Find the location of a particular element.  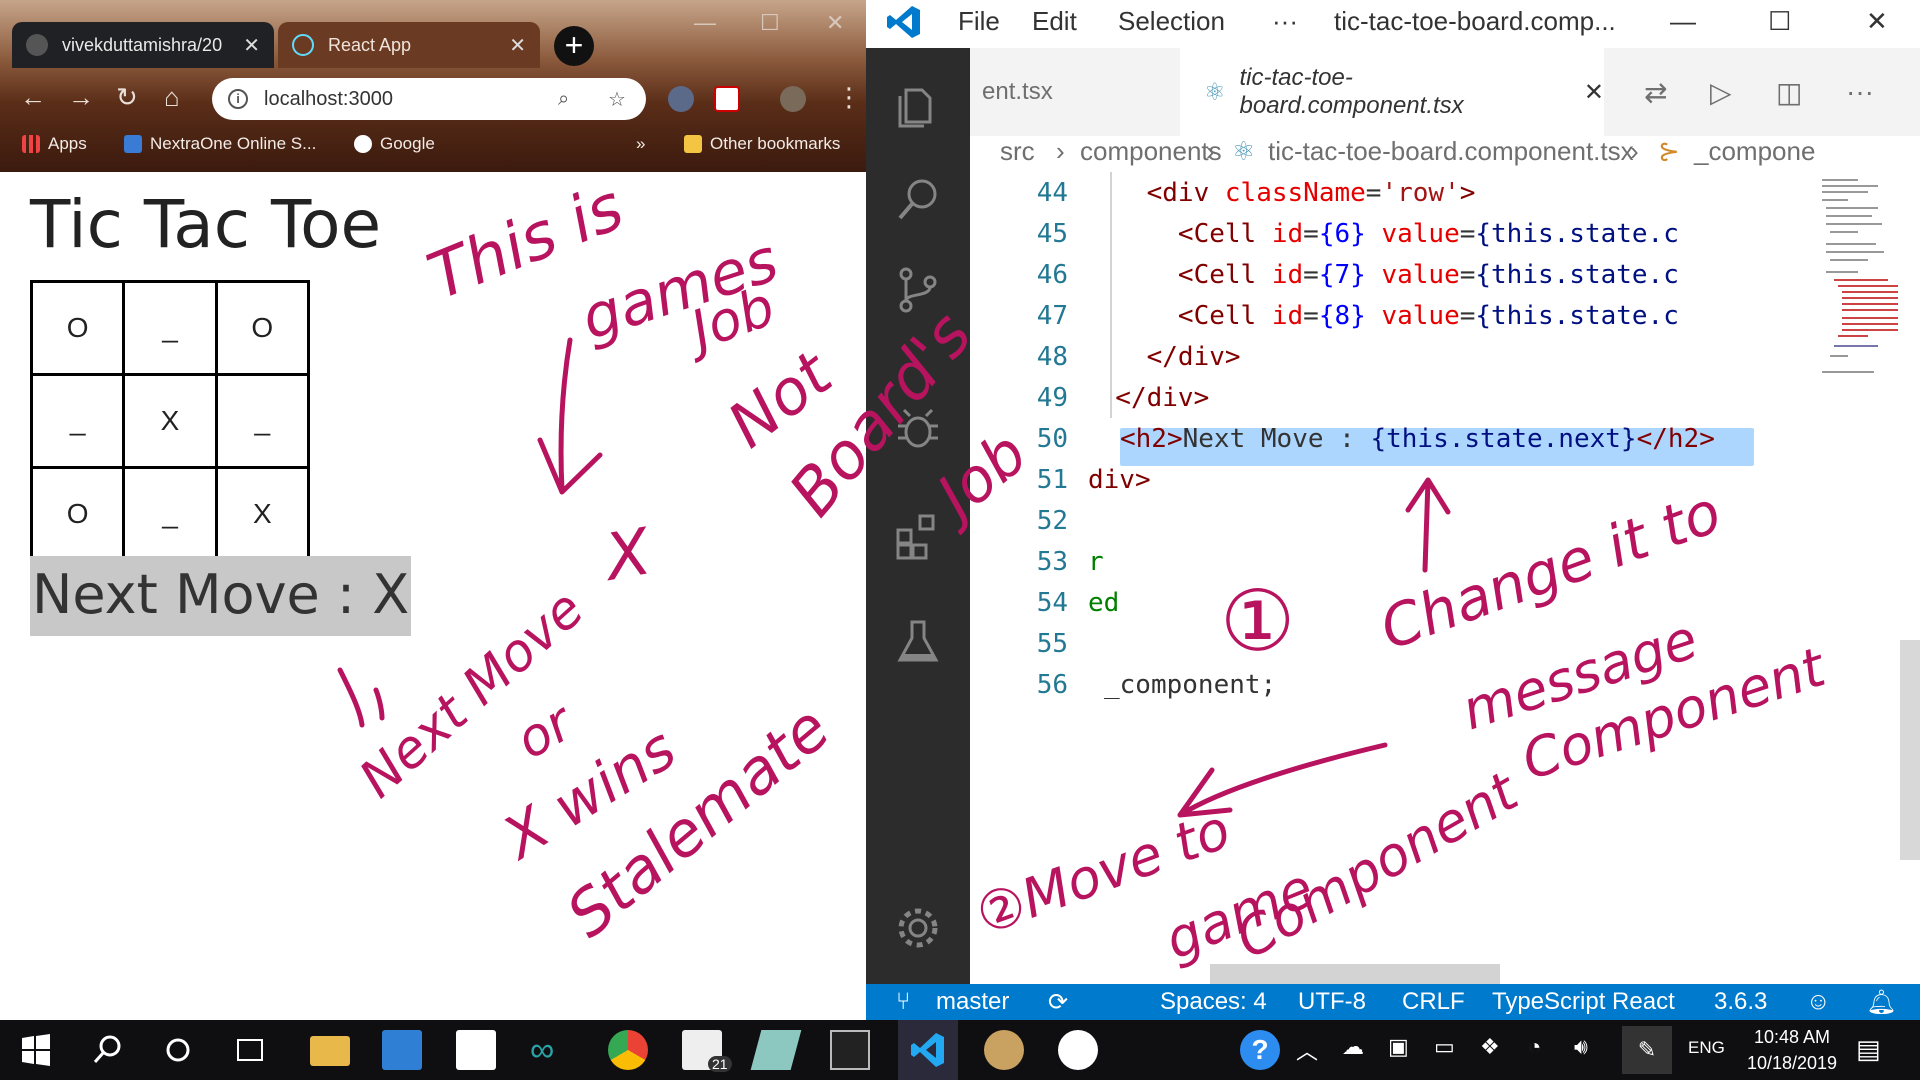

cortana-icon is located at coordinates (178, 1050).